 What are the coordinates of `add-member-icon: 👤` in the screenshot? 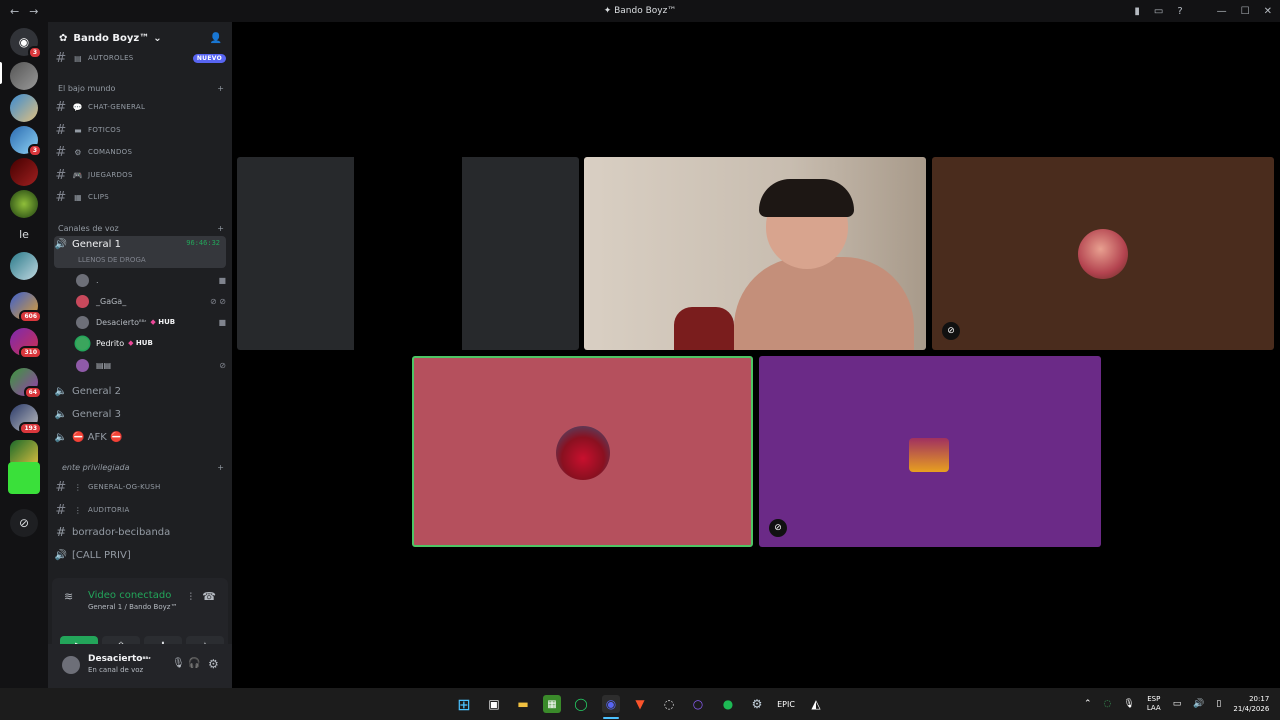 It's located at (216, 38).